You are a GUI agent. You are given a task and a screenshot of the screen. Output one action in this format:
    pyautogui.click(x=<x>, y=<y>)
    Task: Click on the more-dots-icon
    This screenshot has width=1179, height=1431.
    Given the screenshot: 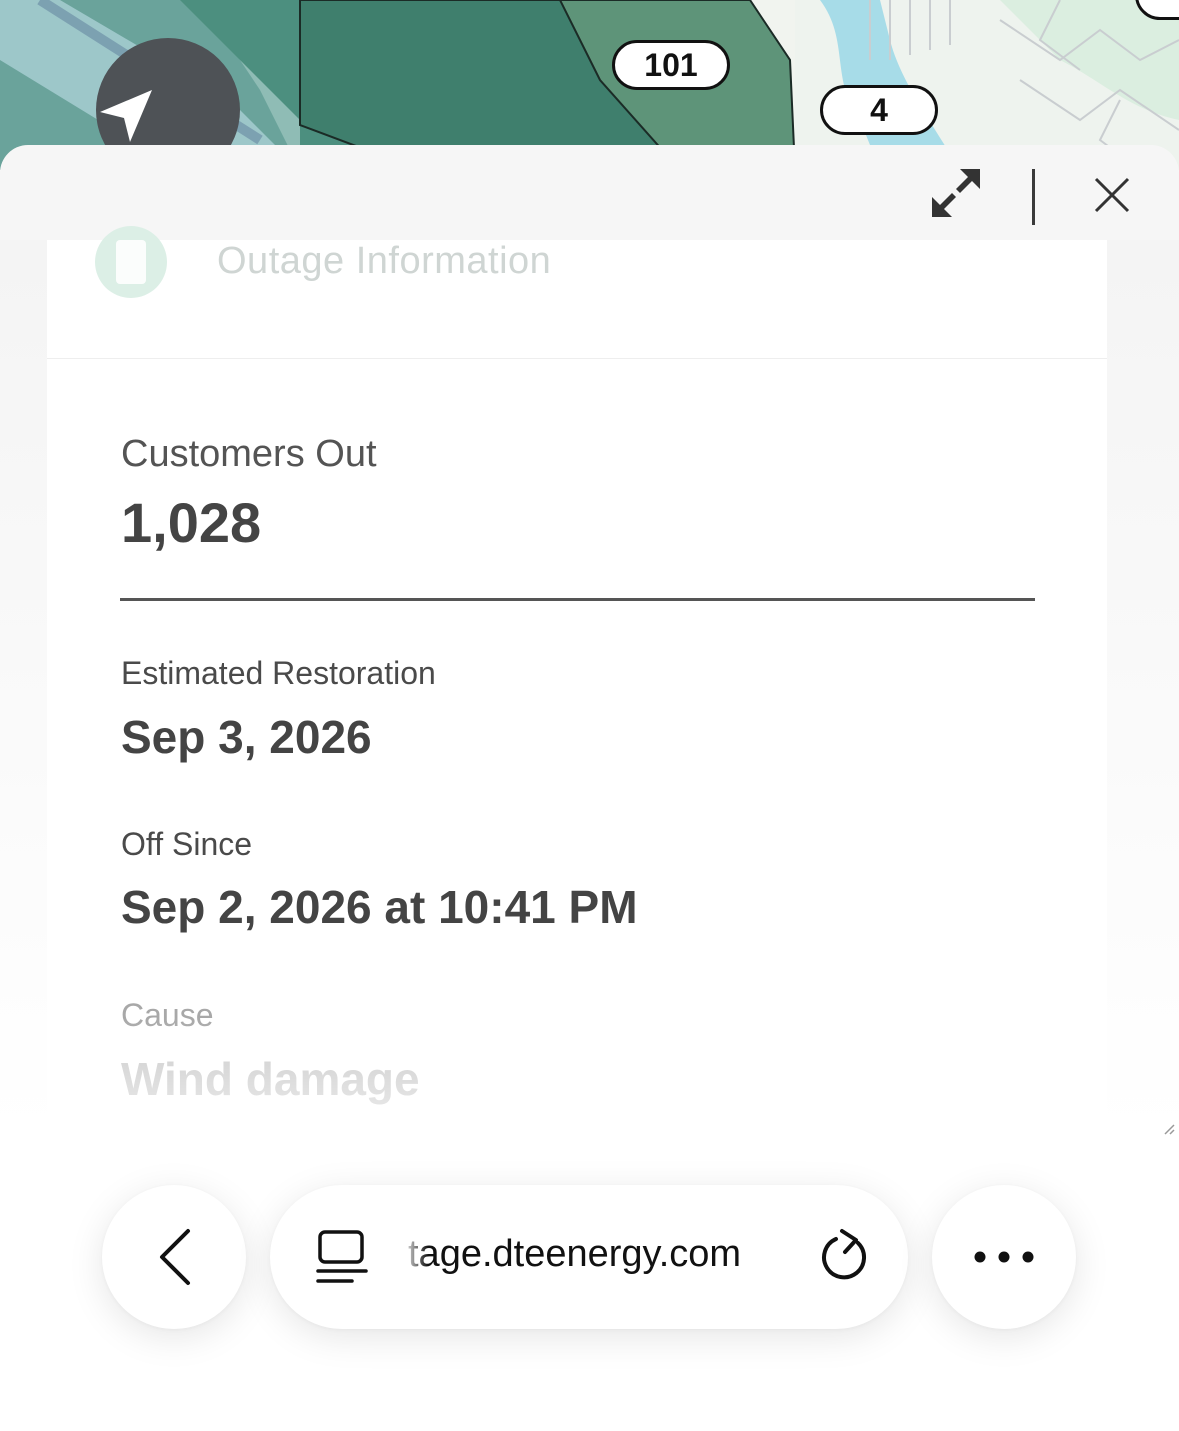 What is the action you would take?
    pyautogui.click(x=1004, y=1257)
    